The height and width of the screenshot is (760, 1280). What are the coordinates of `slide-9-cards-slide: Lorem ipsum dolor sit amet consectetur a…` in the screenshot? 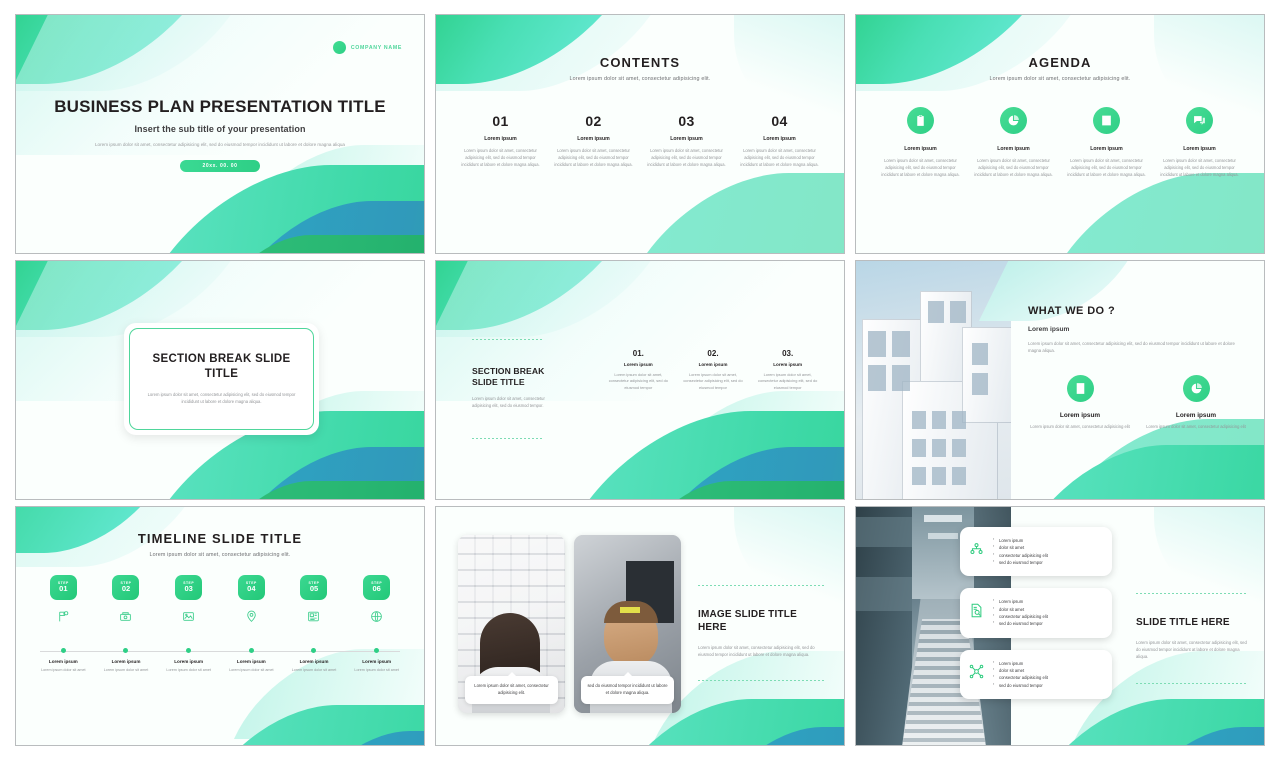 It's located at (1060, 626).